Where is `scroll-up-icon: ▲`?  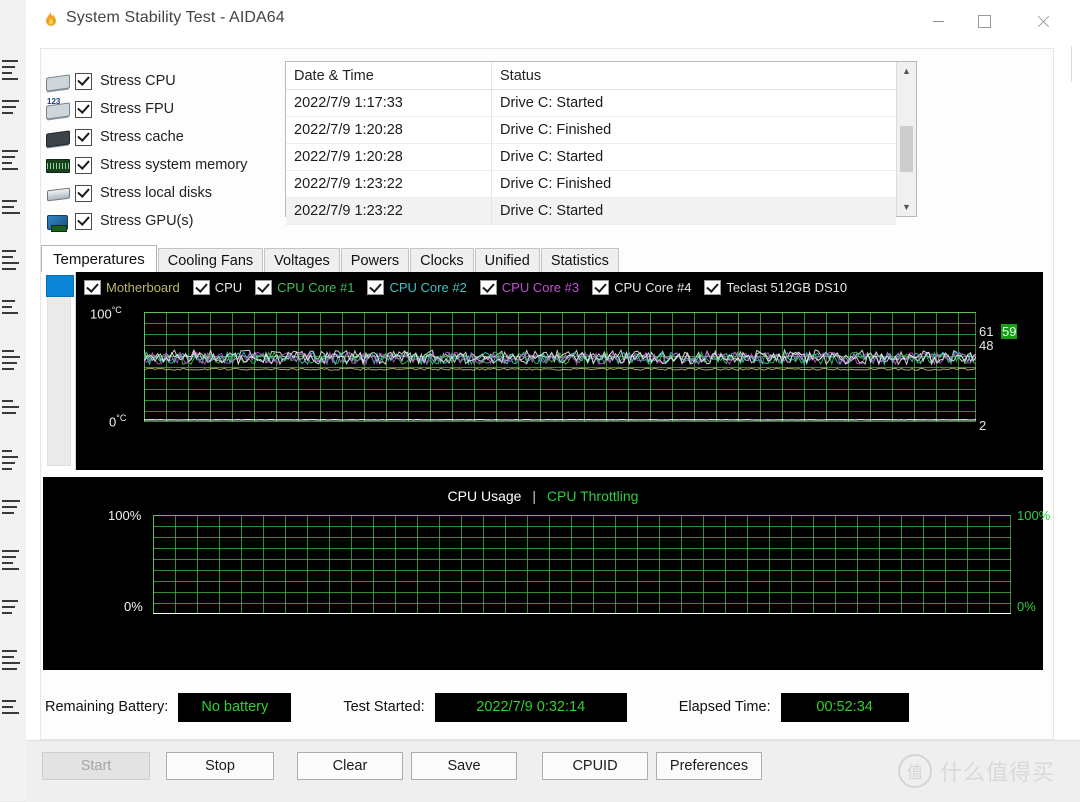
scroll-up-icon: ▲ is located at coordinates (906, 71).